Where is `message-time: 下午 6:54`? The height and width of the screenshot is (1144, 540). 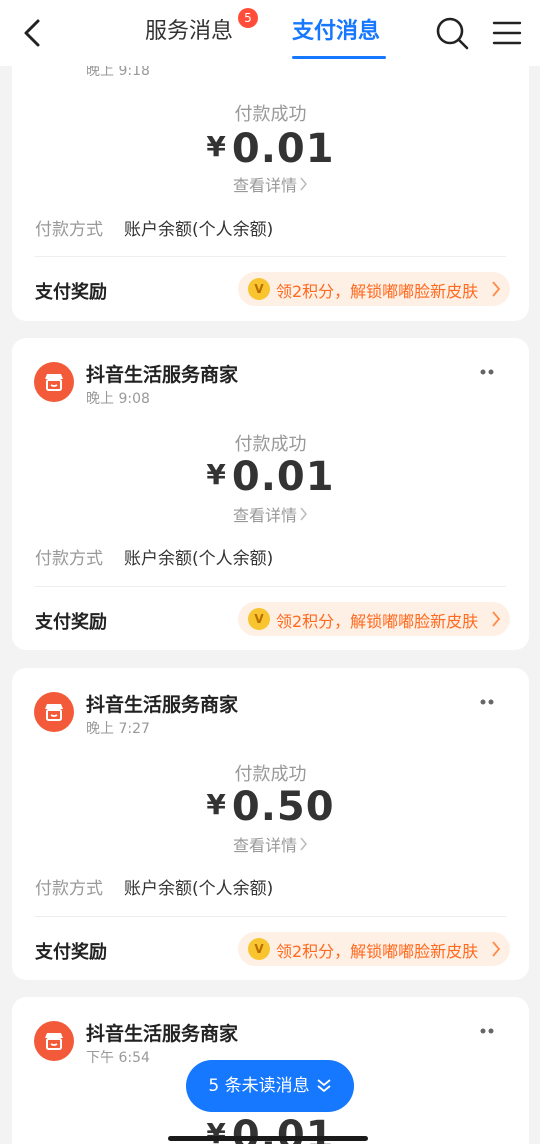 message-time: 下午 6:54 is located at coordinates (118, 1058).